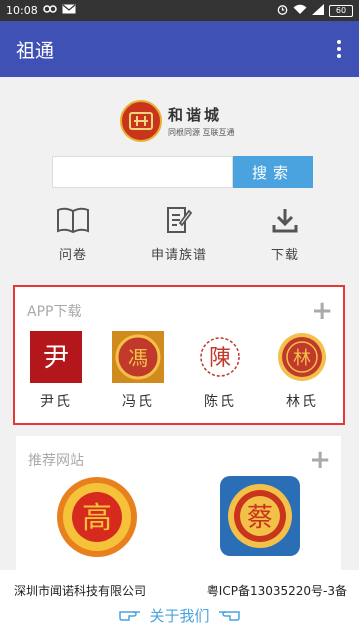  I want to click on feng-clan-icon: 馮, so click(138, 357).